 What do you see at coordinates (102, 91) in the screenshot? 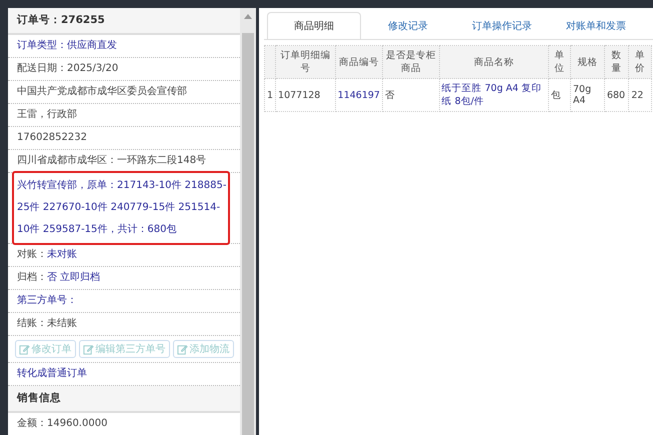
I see `order-info-text: 中国共产党成都市成华区委员会宣传部` at bounding box center [102, 91].